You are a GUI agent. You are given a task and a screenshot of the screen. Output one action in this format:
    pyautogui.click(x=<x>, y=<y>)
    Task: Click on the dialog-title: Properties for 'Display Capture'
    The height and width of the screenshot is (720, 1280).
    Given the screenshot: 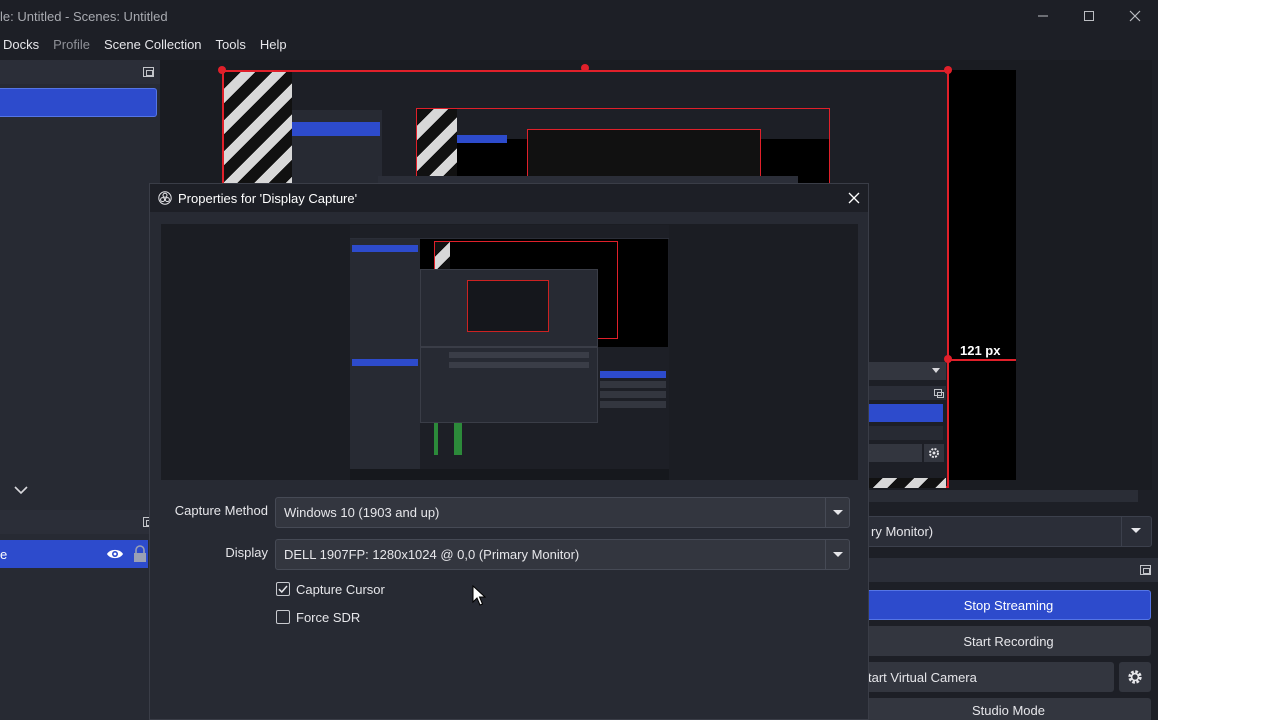 What is the action you would take?
    pyautogui.click(x=268, y=198)
    